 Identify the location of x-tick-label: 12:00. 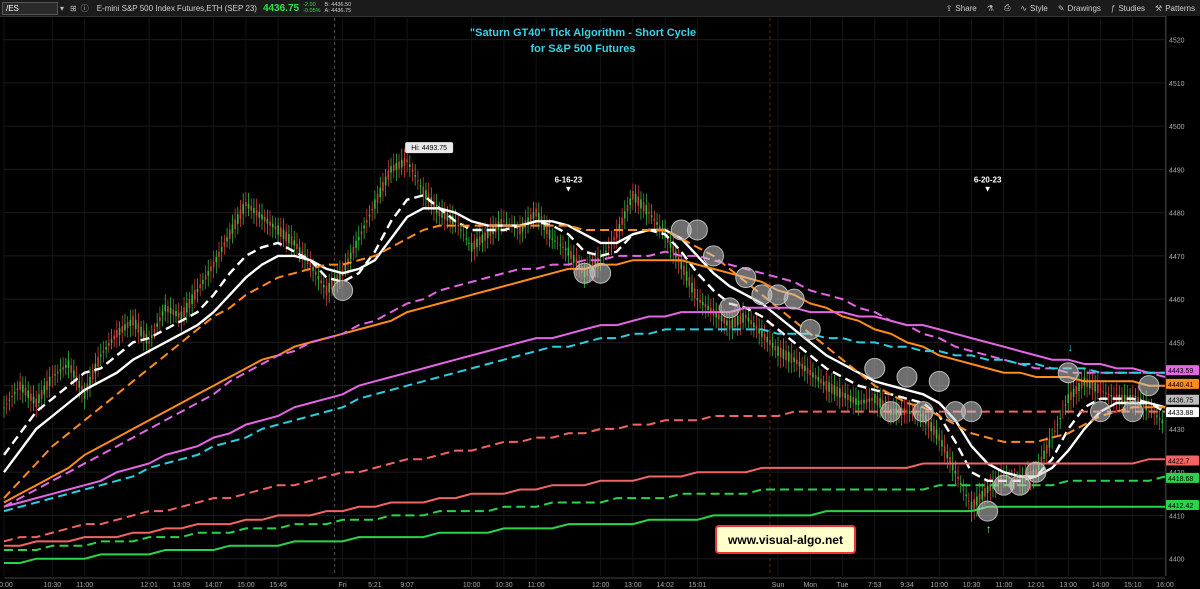
(601, 585).